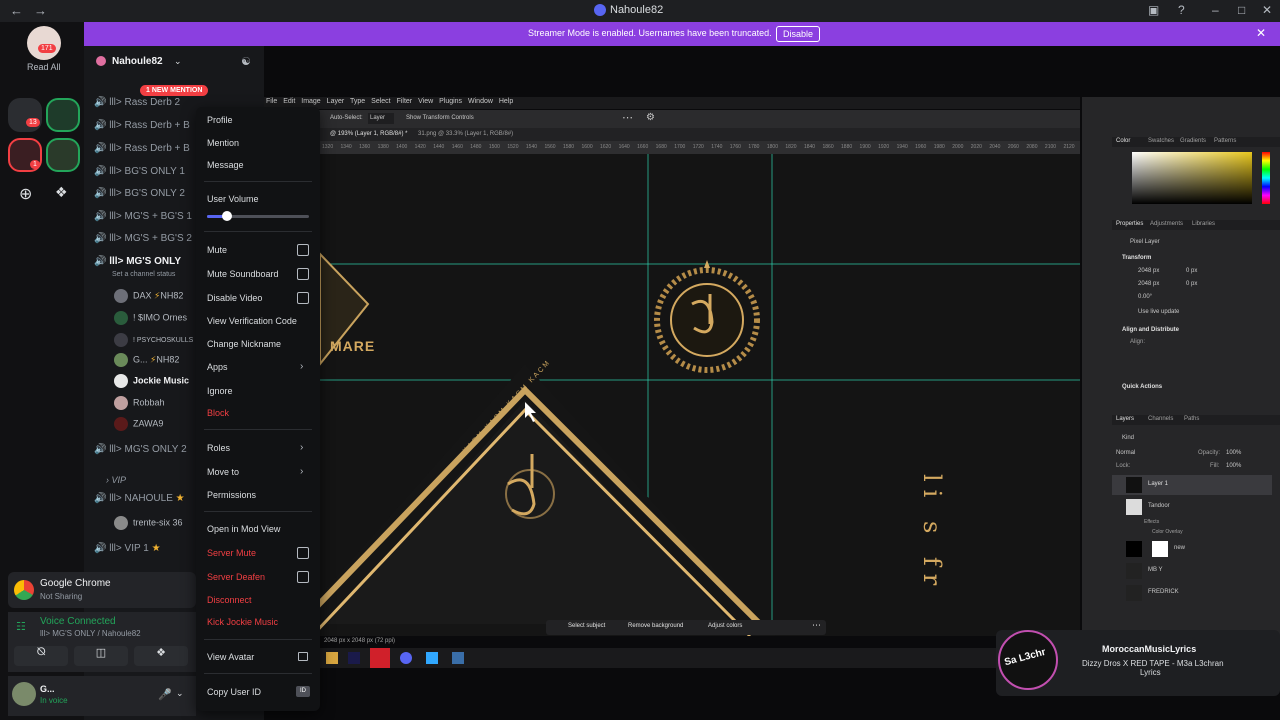 The height and width of the screenshot is (720, 1280). I want to click on menu-view-verification: View Verification Code, so click(252, 321).